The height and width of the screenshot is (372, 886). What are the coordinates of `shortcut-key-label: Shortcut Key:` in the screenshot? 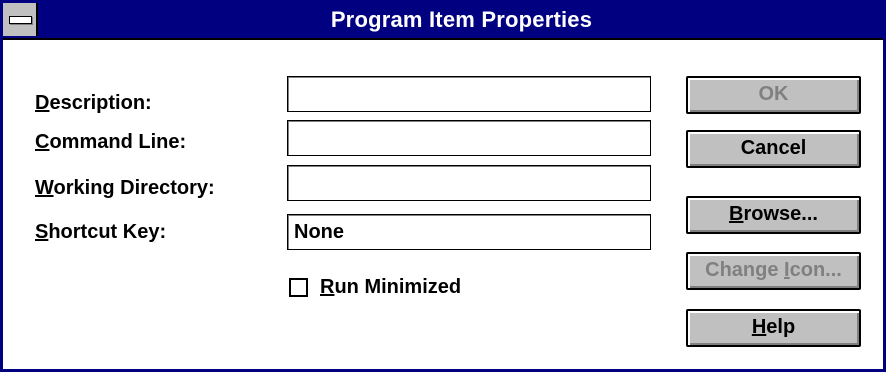 It's located at (101, 232).